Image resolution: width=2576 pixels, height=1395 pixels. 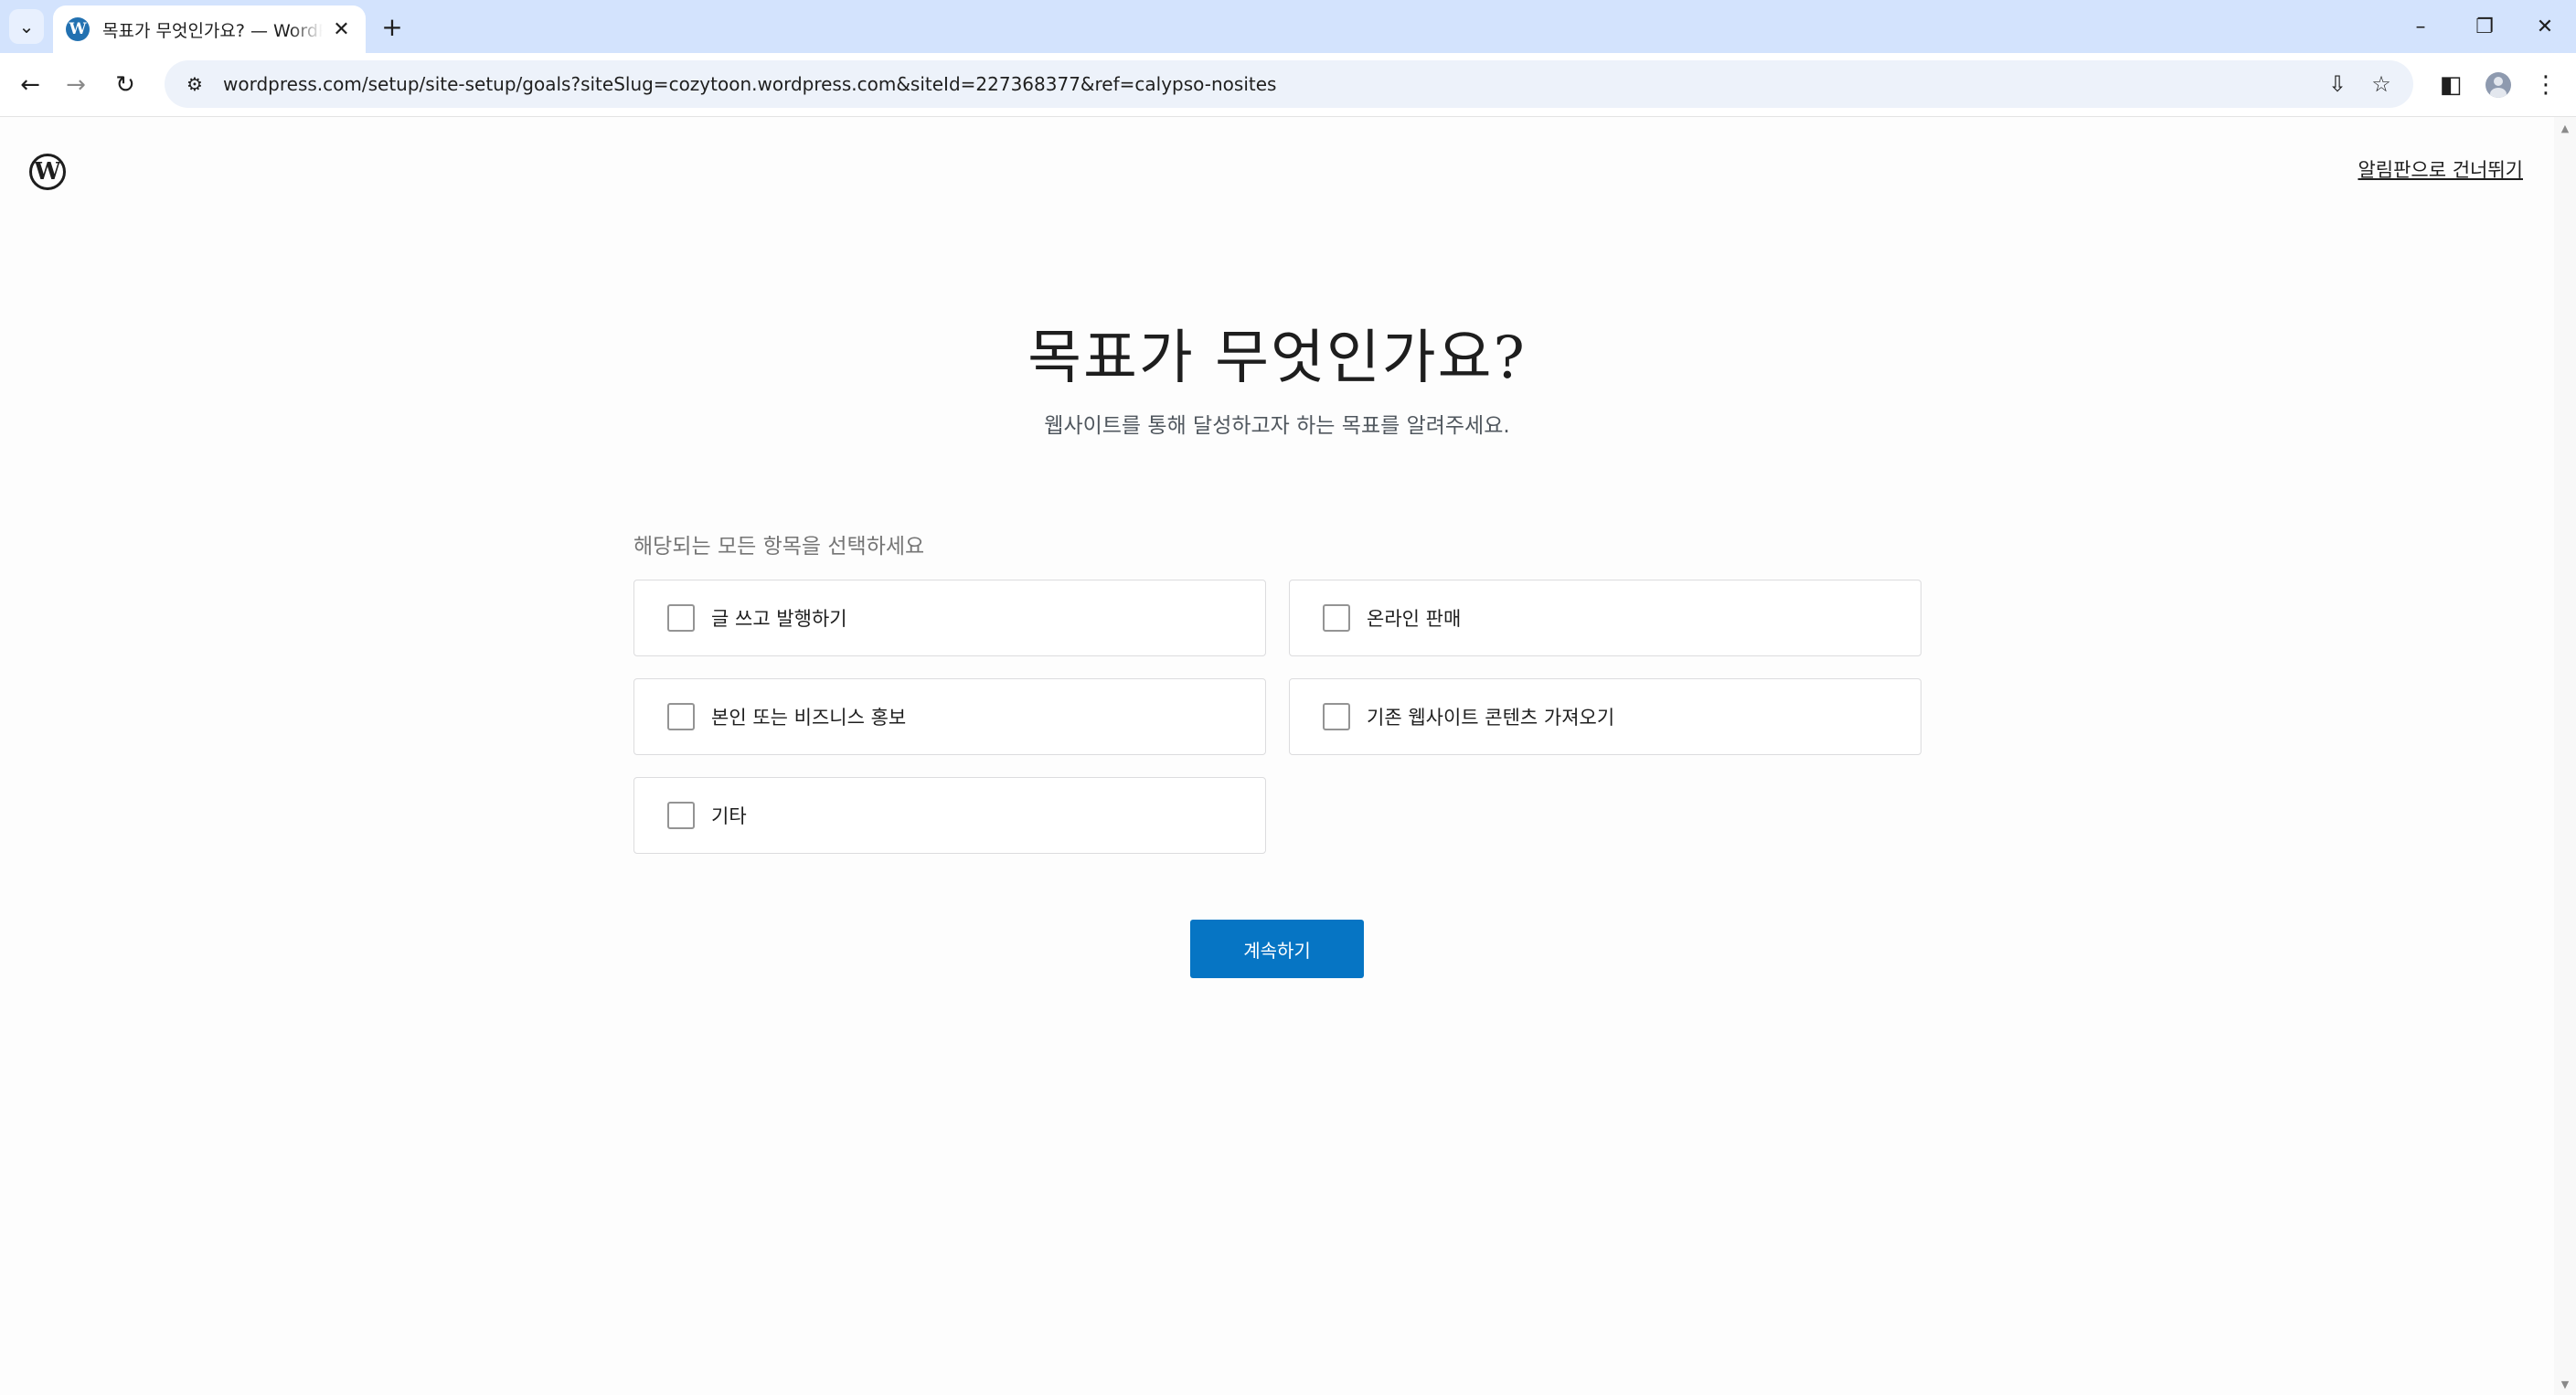 I want to click on profile-button, so click(x=2498, y=85).